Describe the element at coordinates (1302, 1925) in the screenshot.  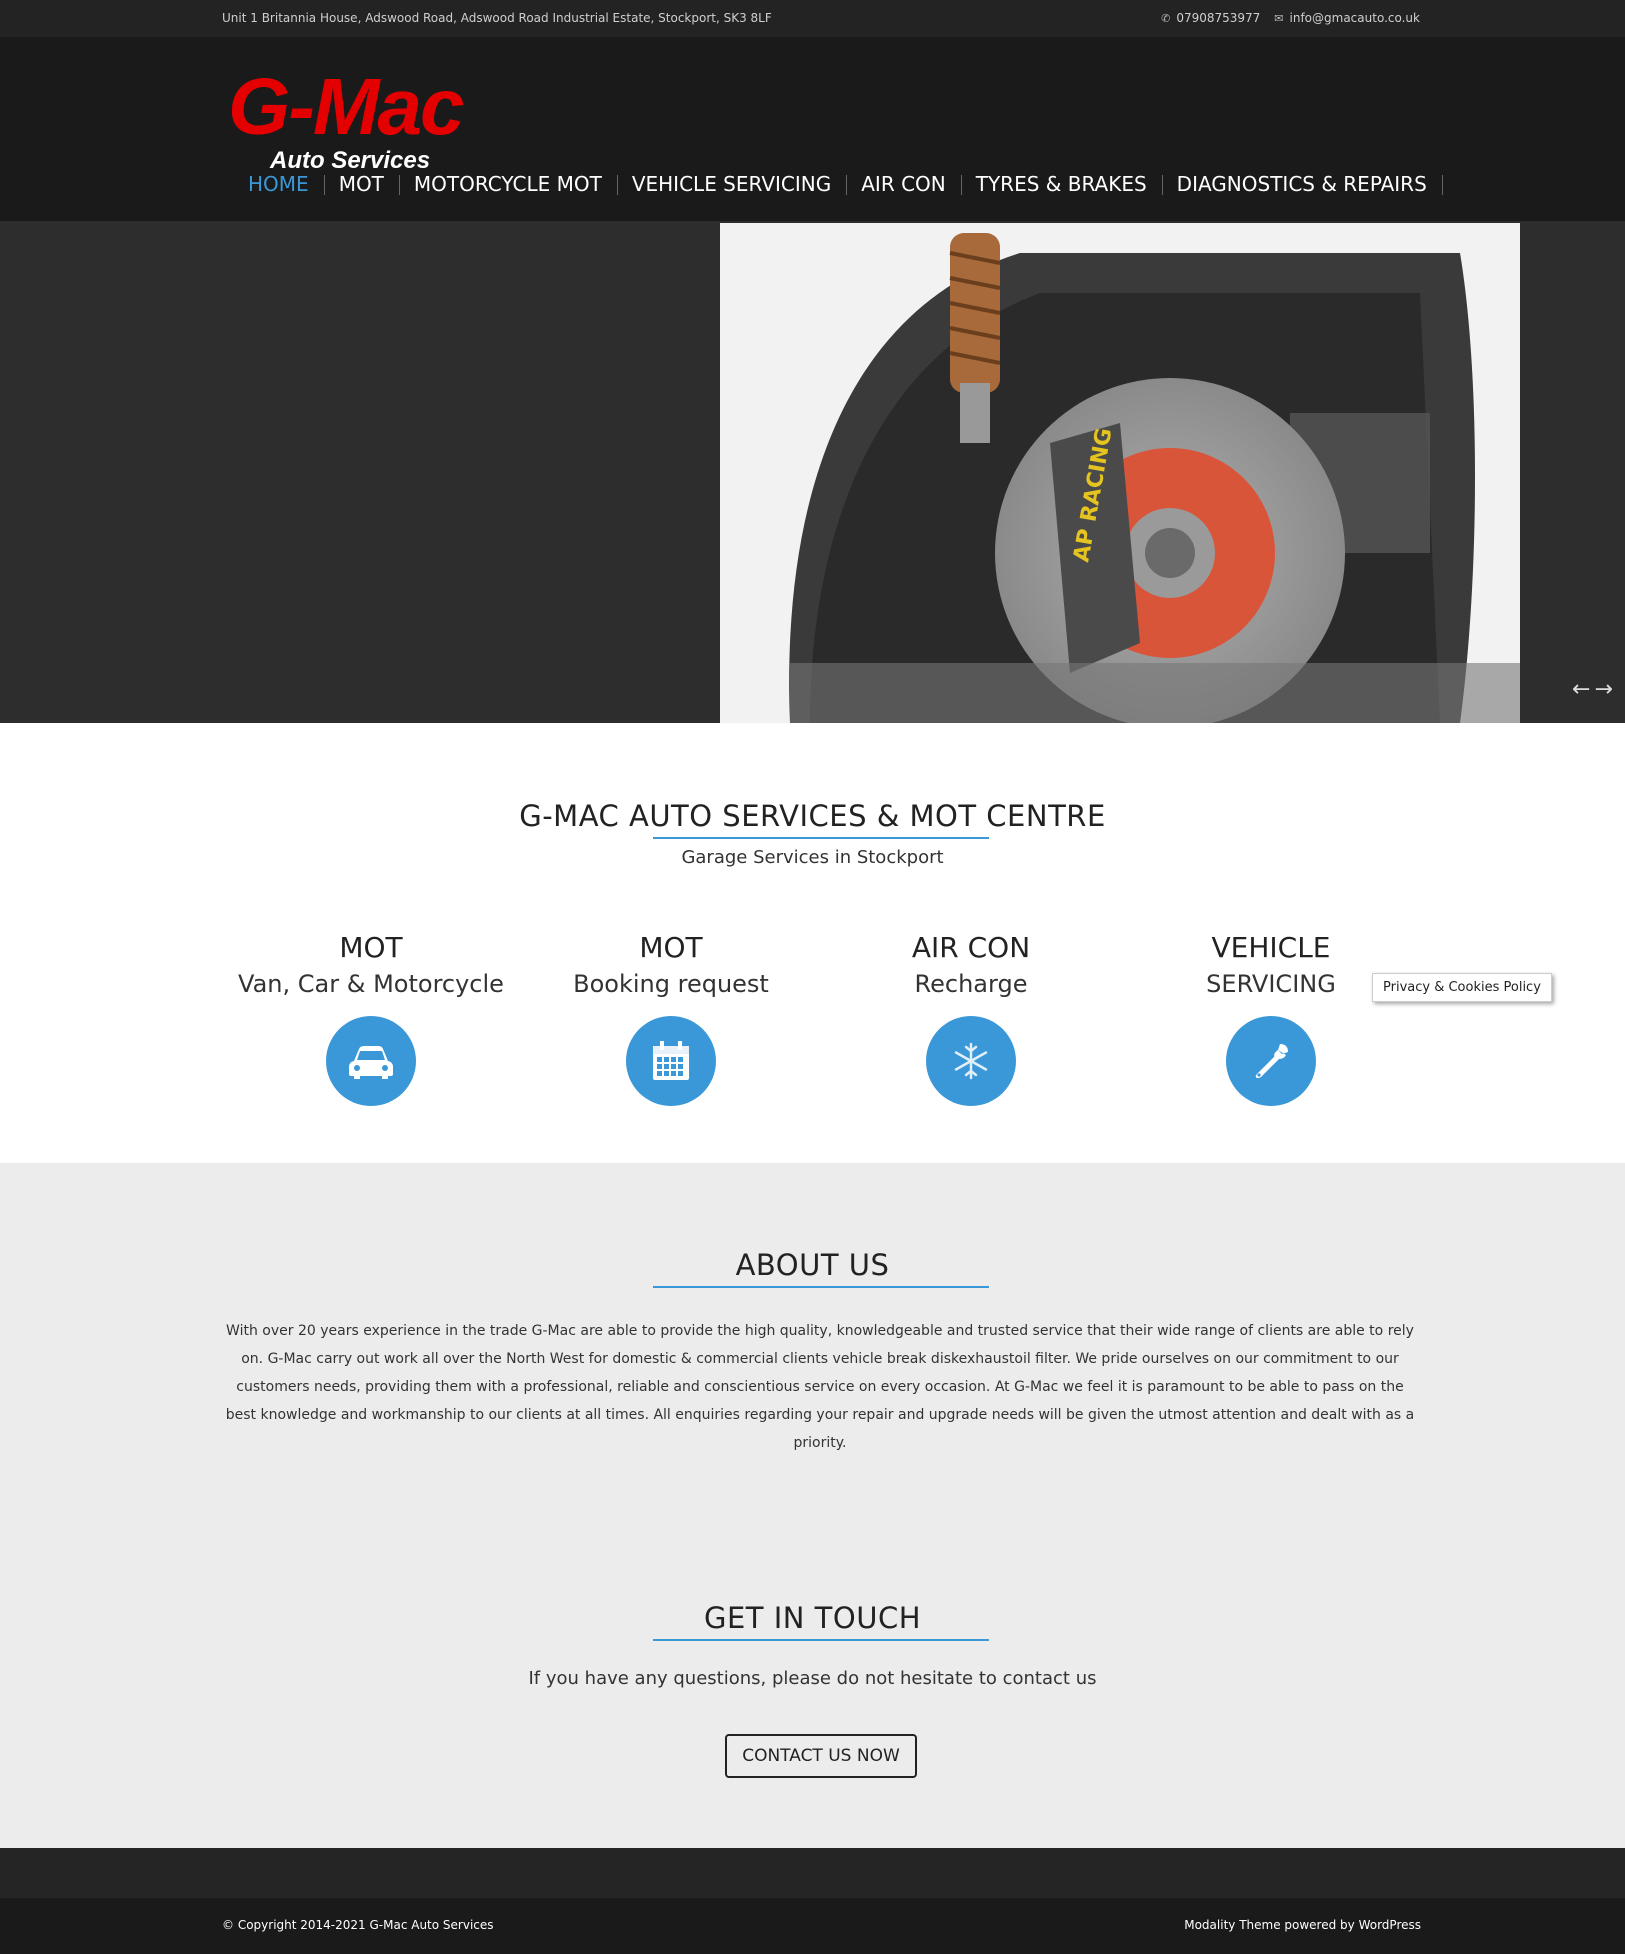
I see `theme-credit-link: Modality Theme powered by WordPress` at that location.